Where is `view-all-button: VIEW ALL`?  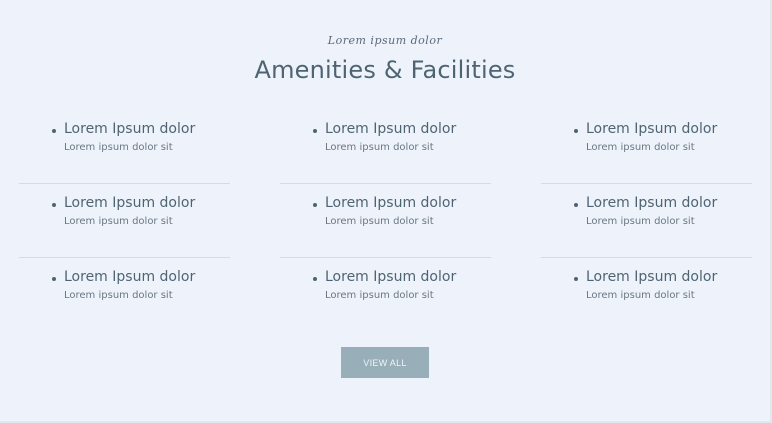
view-all-button: VIEW ALL is located at coordinates (385, 362).